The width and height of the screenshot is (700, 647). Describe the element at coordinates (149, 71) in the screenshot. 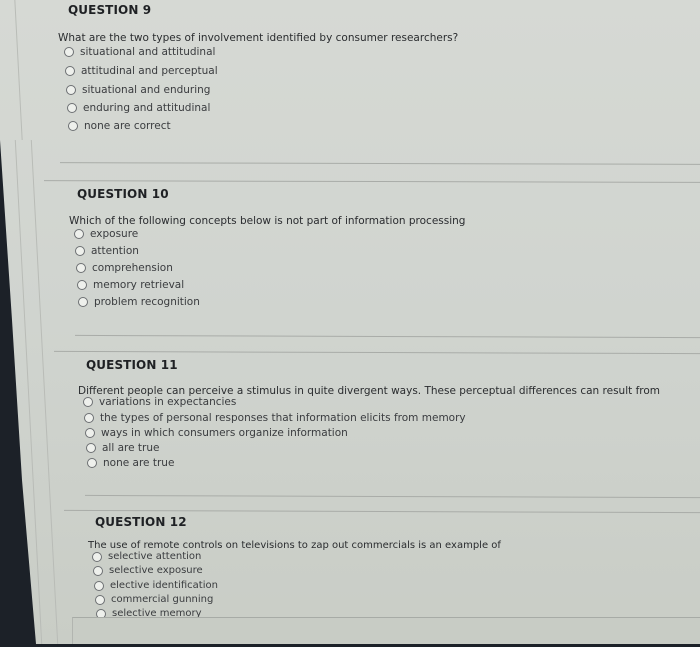

I see `option-label: attitudinal and perceptual` at that location.